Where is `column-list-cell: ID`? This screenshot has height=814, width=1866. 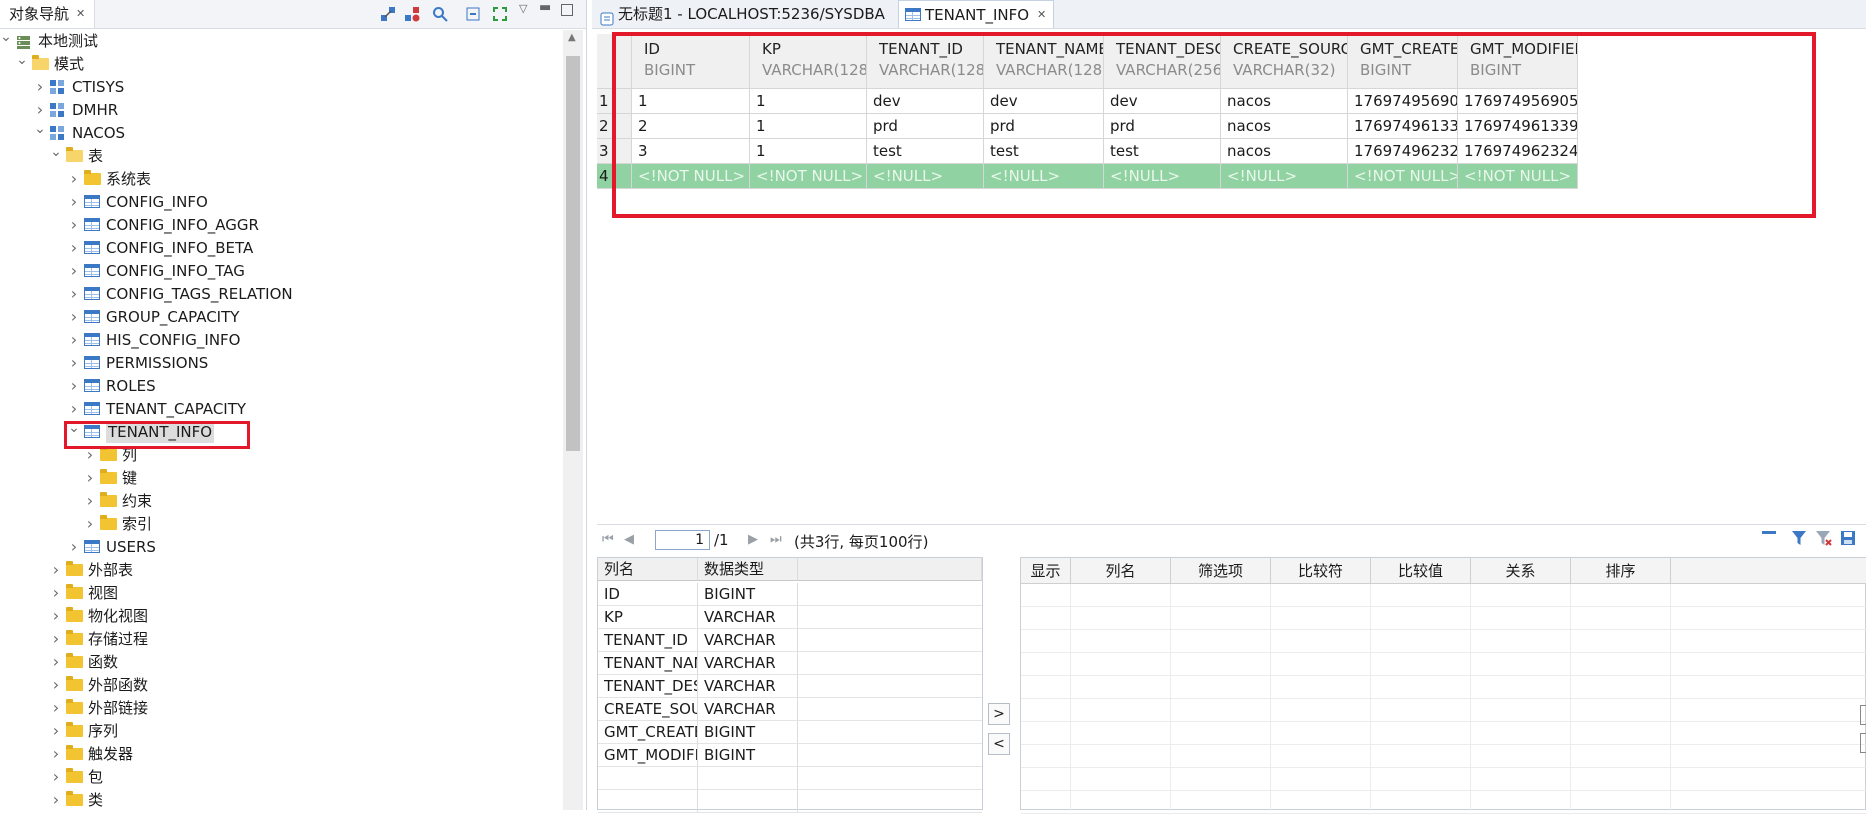 column-list-cell: ID is located at coordinates (648, 594).